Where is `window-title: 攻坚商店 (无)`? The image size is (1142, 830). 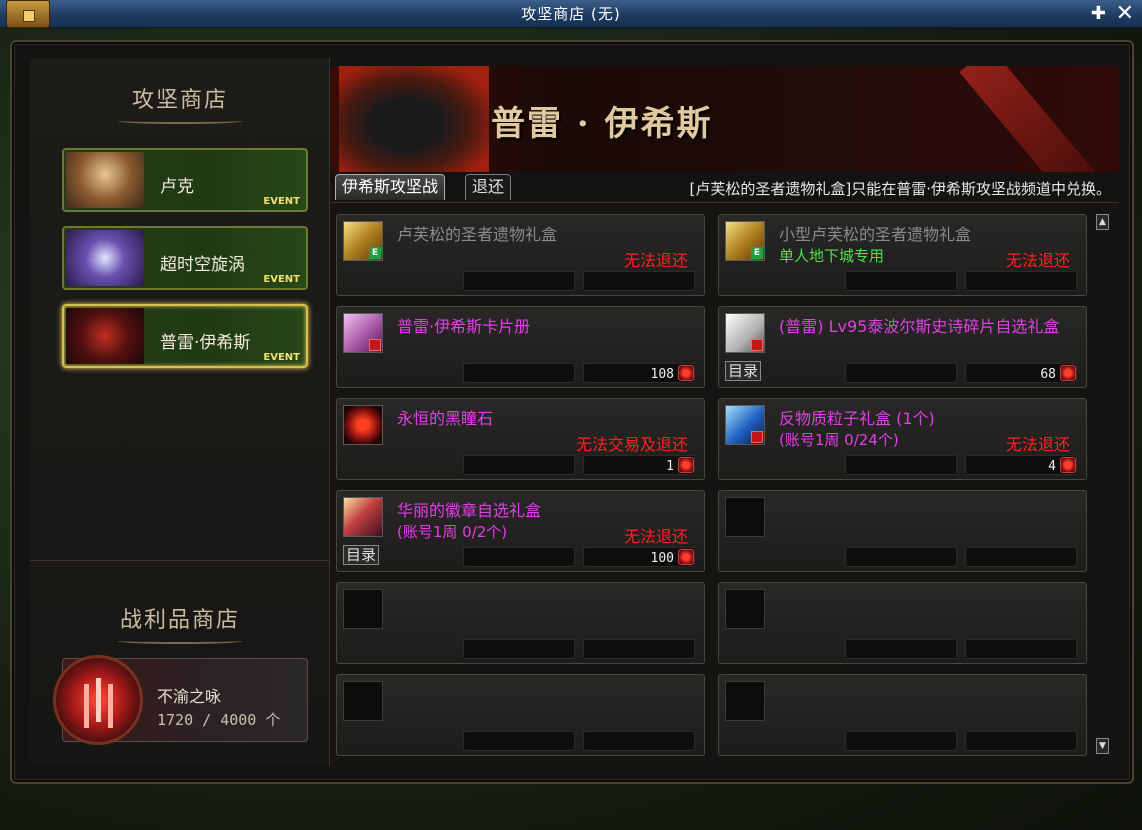
window-title: 攻坚商店 (无) is located at coordinates (571, 14).